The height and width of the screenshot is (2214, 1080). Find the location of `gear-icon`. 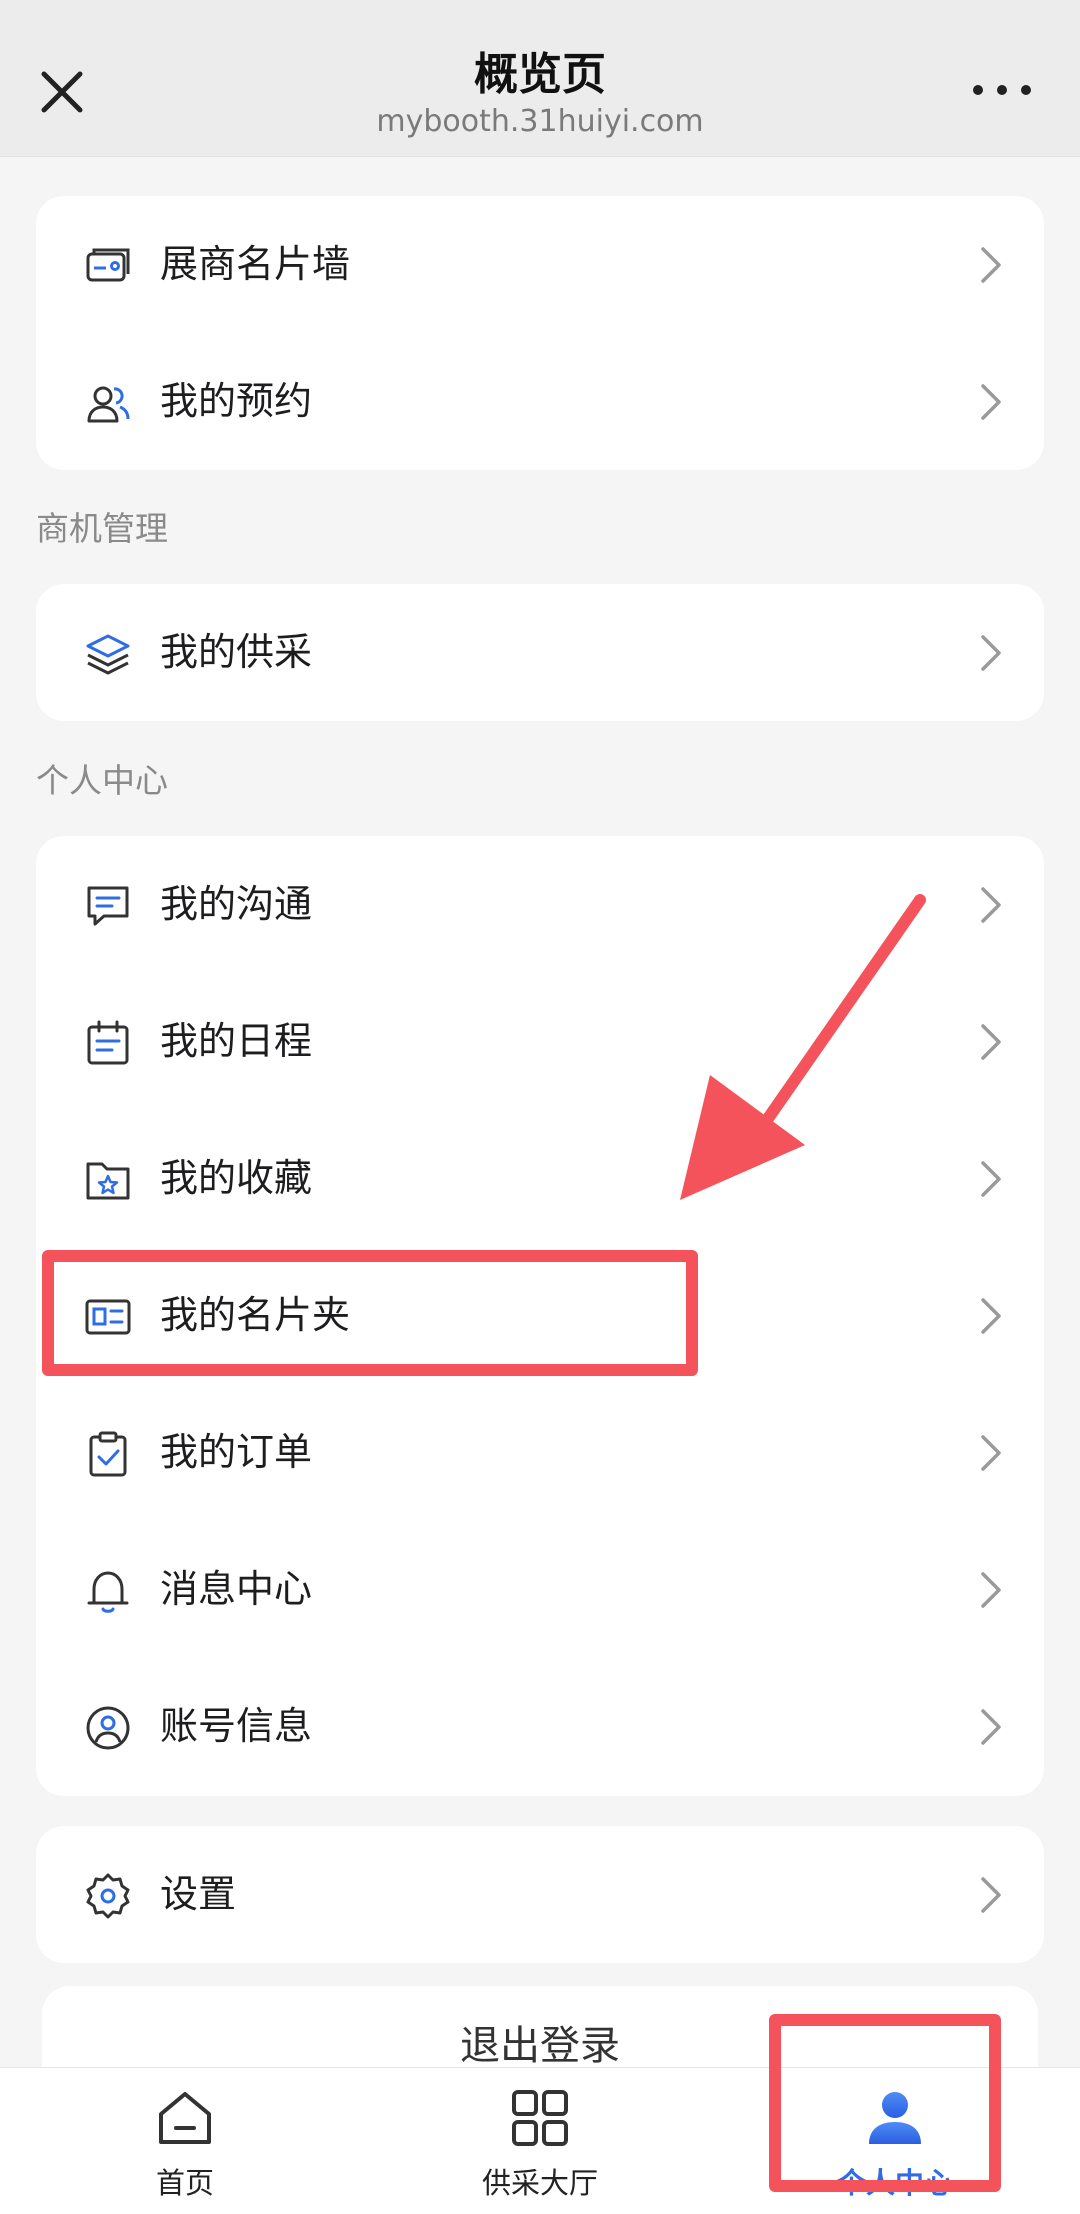

gear-icon is located at coordinates (108, 1896).